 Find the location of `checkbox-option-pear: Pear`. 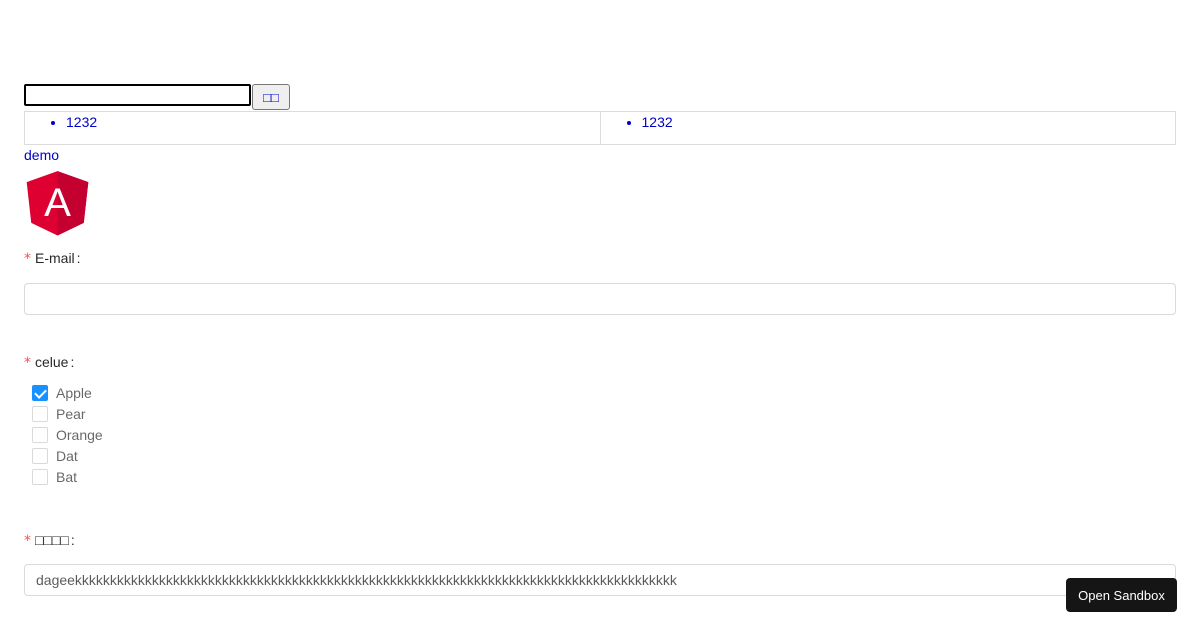

checkbox-option-pear: Pear is located at coordinates (67, 413).